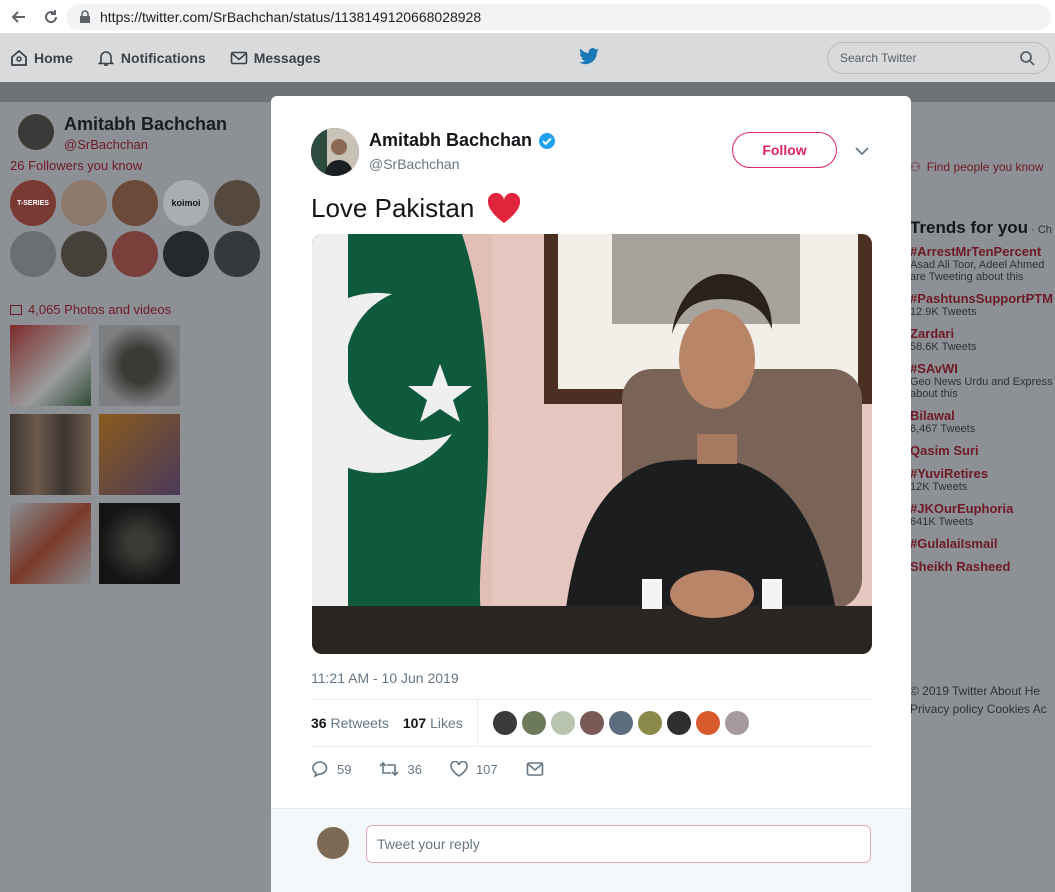  What do you see at coordinates (335, 152) in the screenshot?
I see `author-avatar` at bounding box center [335, 152].